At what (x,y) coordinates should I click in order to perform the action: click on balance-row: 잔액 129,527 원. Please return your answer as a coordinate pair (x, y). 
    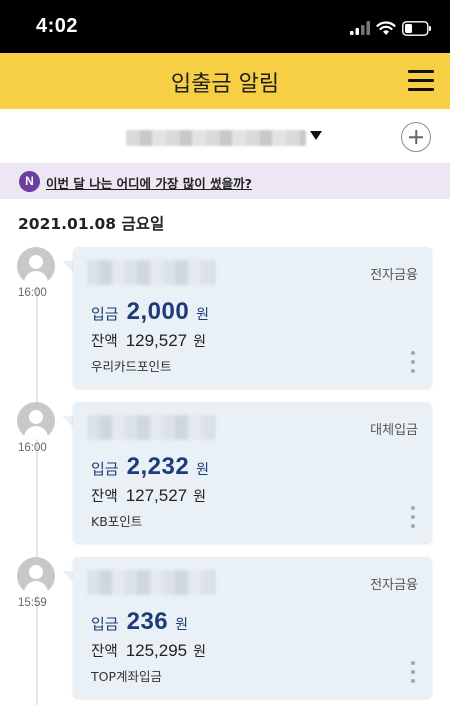
    Looking at the image, I should click on (148, 340).